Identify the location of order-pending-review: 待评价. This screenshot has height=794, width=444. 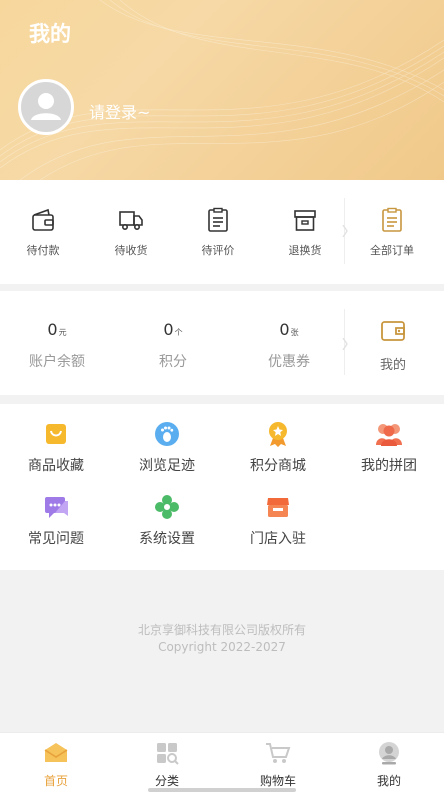
(218, 232).